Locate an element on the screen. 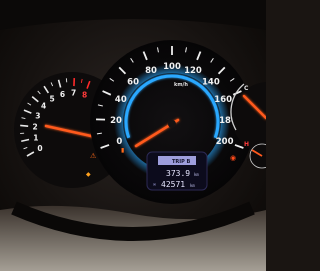  odometer-unit: km is located at coordinates (192, 185).